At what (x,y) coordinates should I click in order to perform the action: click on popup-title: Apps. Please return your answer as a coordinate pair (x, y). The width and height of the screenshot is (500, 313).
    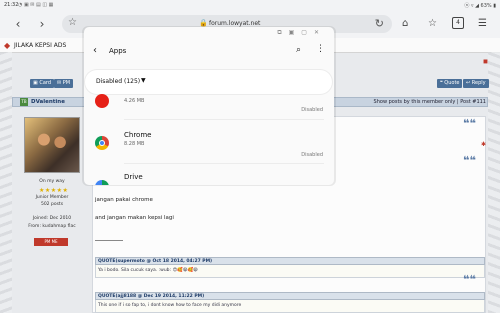
    Looking at the image, I should click on (118, 51).